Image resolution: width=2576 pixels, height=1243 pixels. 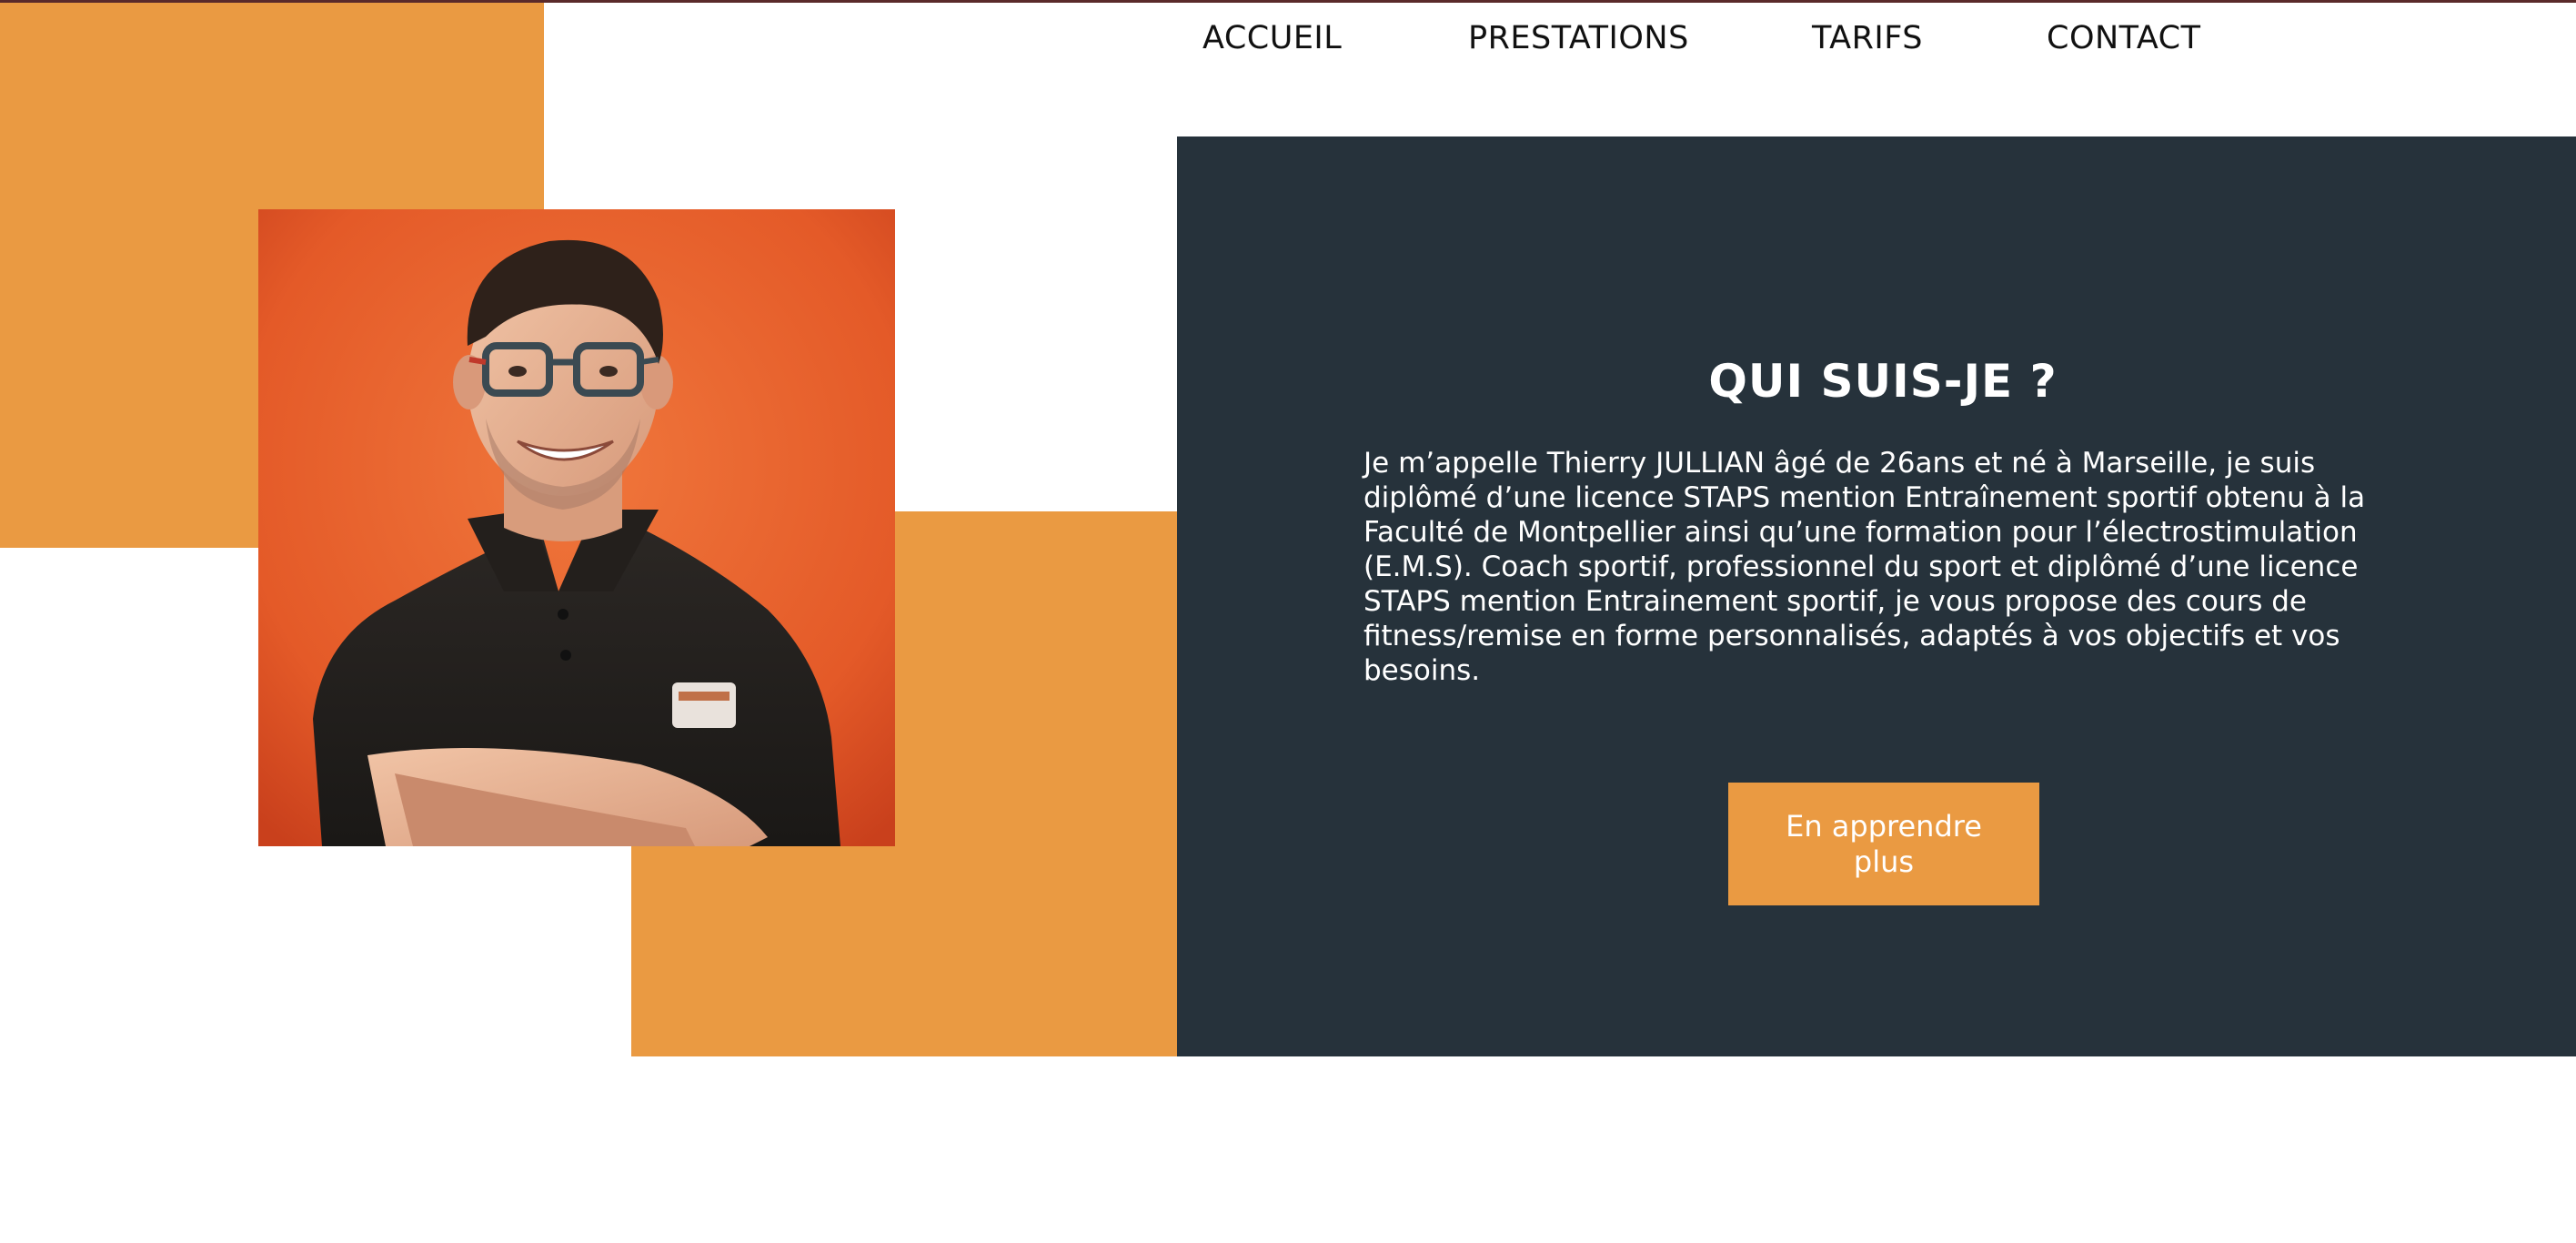 I want to click on nav-item-tarifs: TARIFS, so click(x=1867, y=38).